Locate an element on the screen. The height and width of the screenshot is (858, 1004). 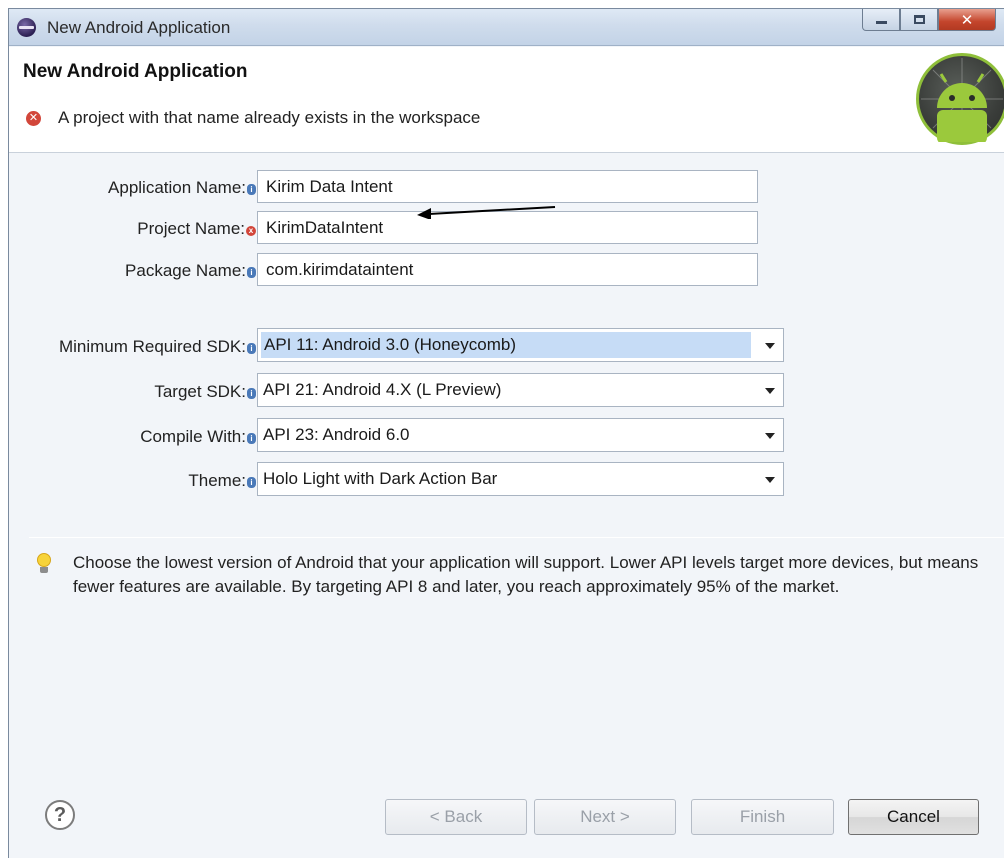
title-bar: New Android Application ✕ is located at coordinates (506, 27).